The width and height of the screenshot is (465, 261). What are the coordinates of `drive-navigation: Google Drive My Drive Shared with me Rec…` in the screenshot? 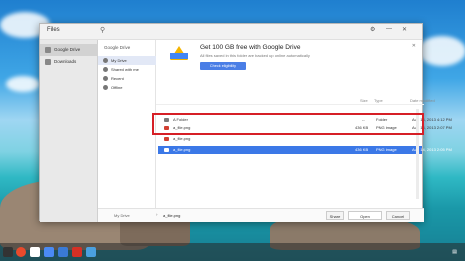 It's located at (127, 131).